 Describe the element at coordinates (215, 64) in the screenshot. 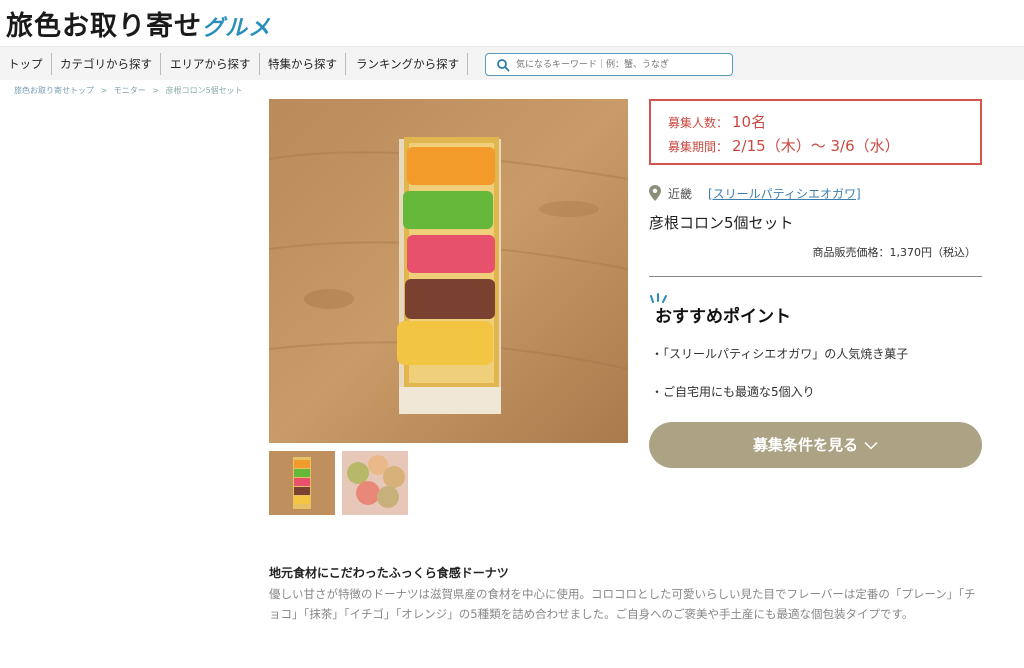

I see `nav-item-area: エリアから探す` at that location.